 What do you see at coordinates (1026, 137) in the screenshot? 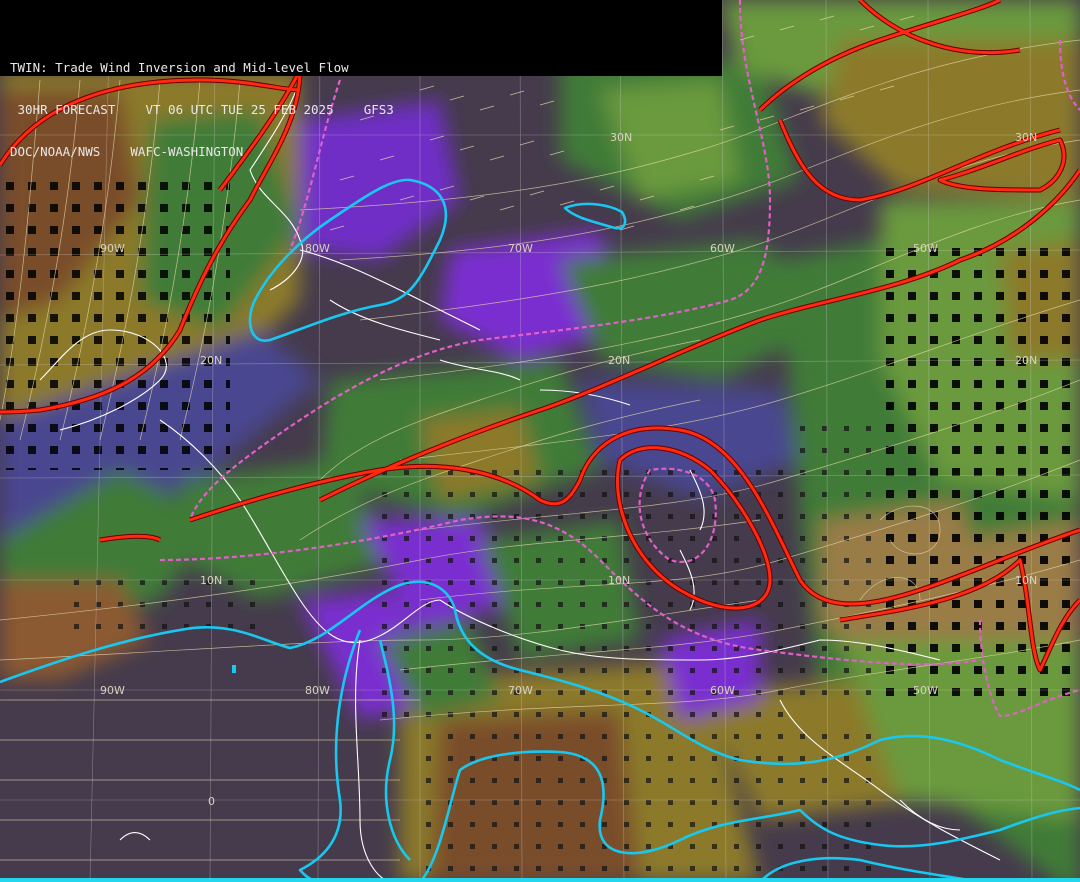
I see `lat-label: 30N` at bounding box center [1026, 137].